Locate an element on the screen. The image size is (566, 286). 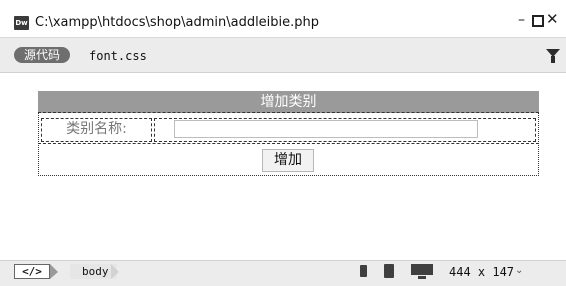
add-category-button: 增加 is located at coordinates (288, 160).